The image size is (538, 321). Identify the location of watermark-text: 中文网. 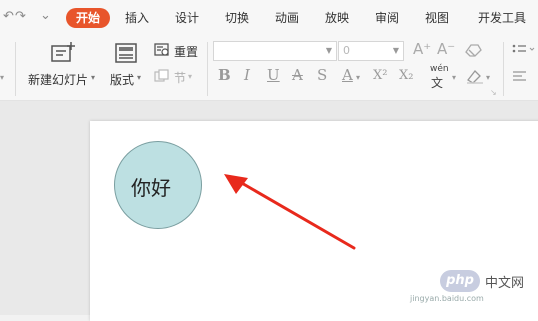
(505, 283).